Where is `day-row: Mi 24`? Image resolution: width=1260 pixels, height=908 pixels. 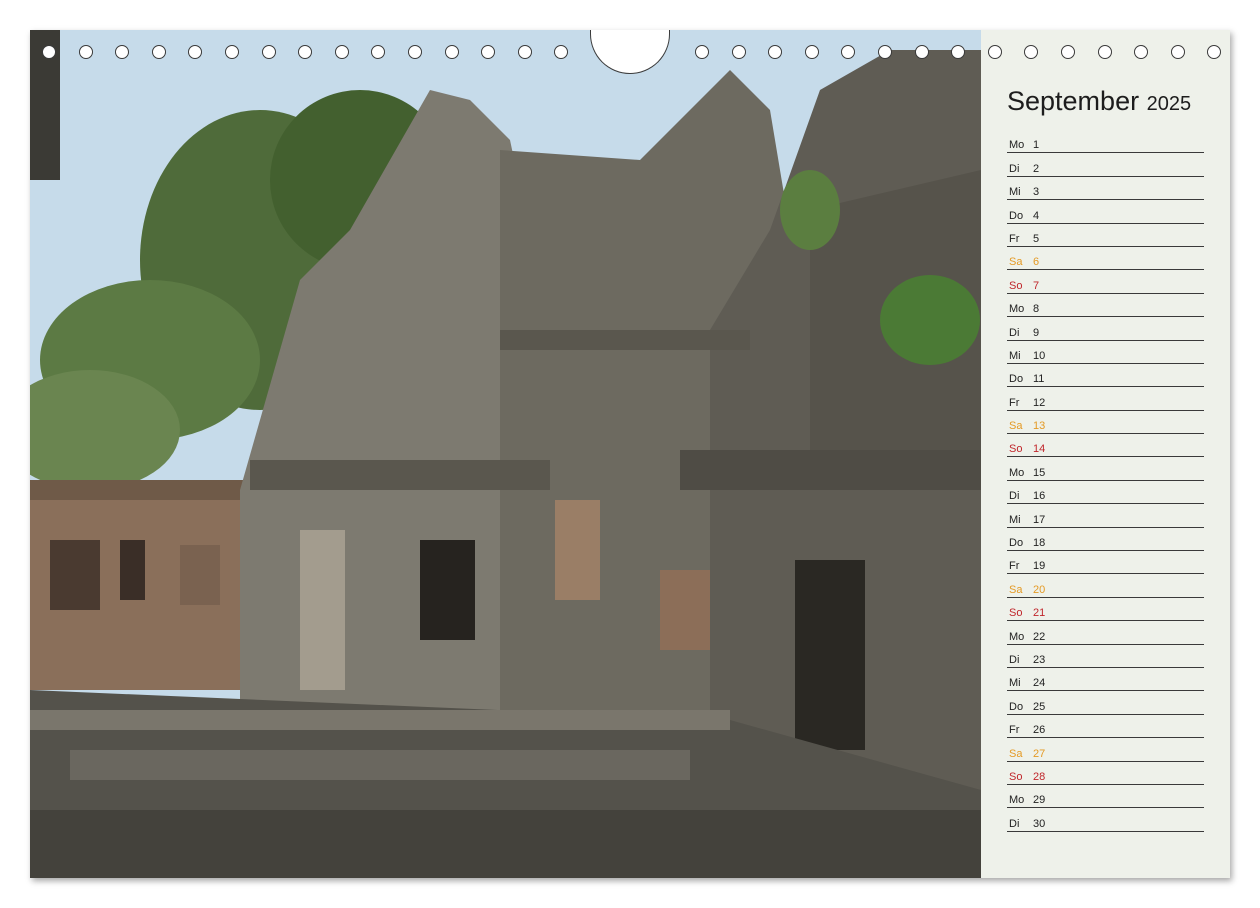 day-row: Mi 24 is located at coordinates (1105, 680).